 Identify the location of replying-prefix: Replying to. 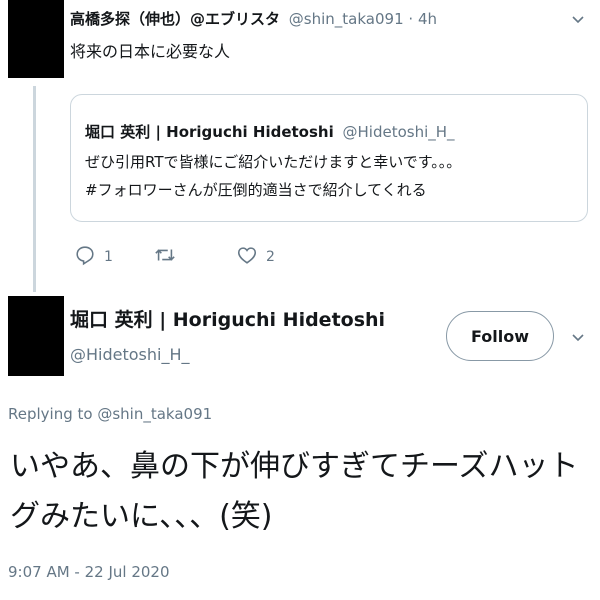
(50, 414).